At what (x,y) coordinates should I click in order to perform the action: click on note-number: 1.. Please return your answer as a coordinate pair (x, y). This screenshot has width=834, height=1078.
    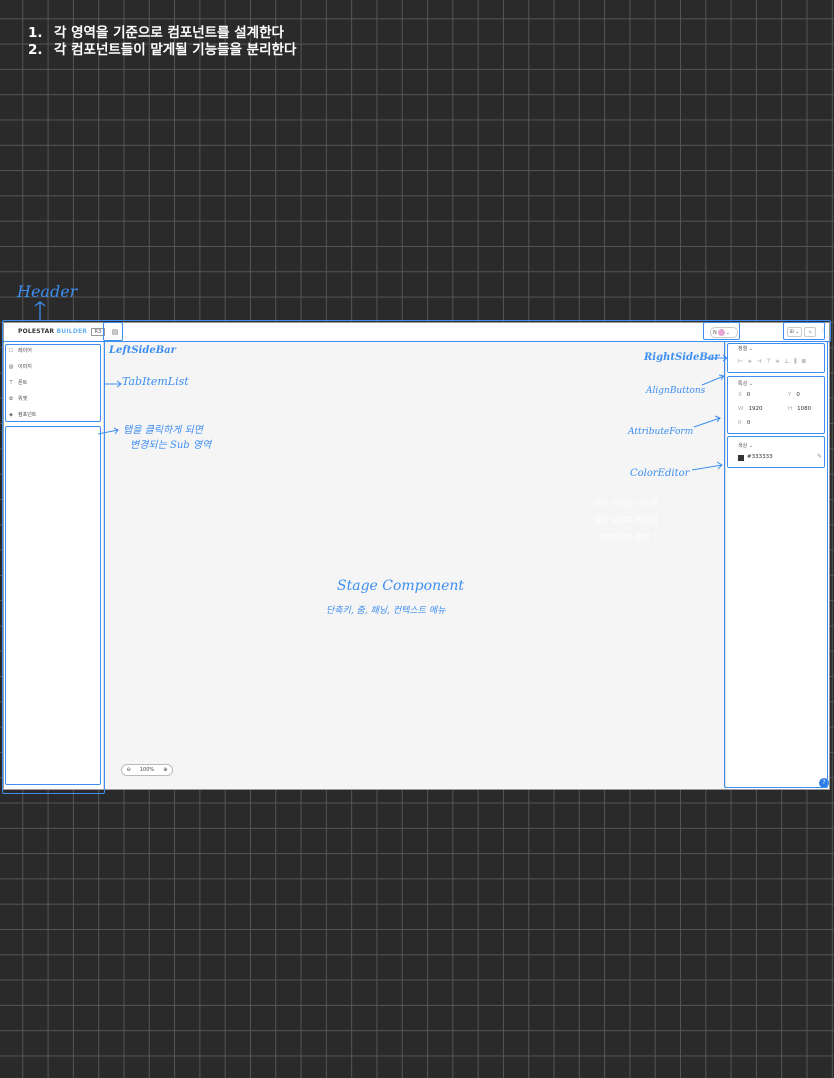
    Looking at the image, I should click on (35, 33).